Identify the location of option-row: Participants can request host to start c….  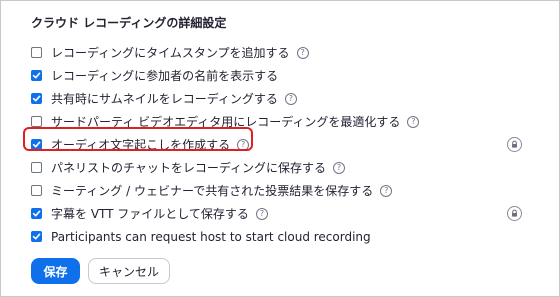
(281, 236).